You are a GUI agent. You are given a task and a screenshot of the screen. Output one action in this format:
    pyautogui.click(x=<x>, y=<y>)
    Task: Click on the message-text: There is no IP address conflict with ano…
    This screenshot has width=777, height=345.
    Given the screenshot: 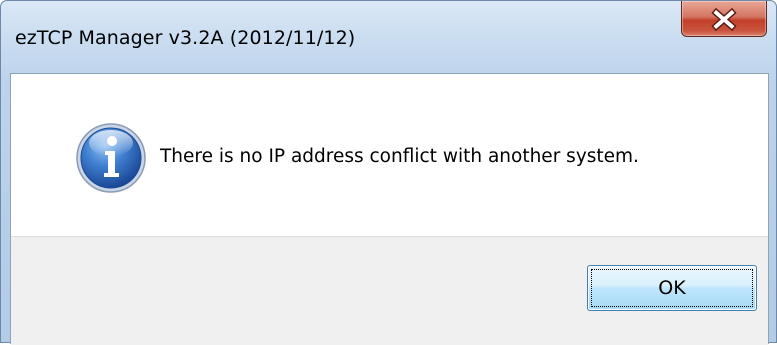 What is the action you would take?
    pyautogui.click(x=399, y=156)
    